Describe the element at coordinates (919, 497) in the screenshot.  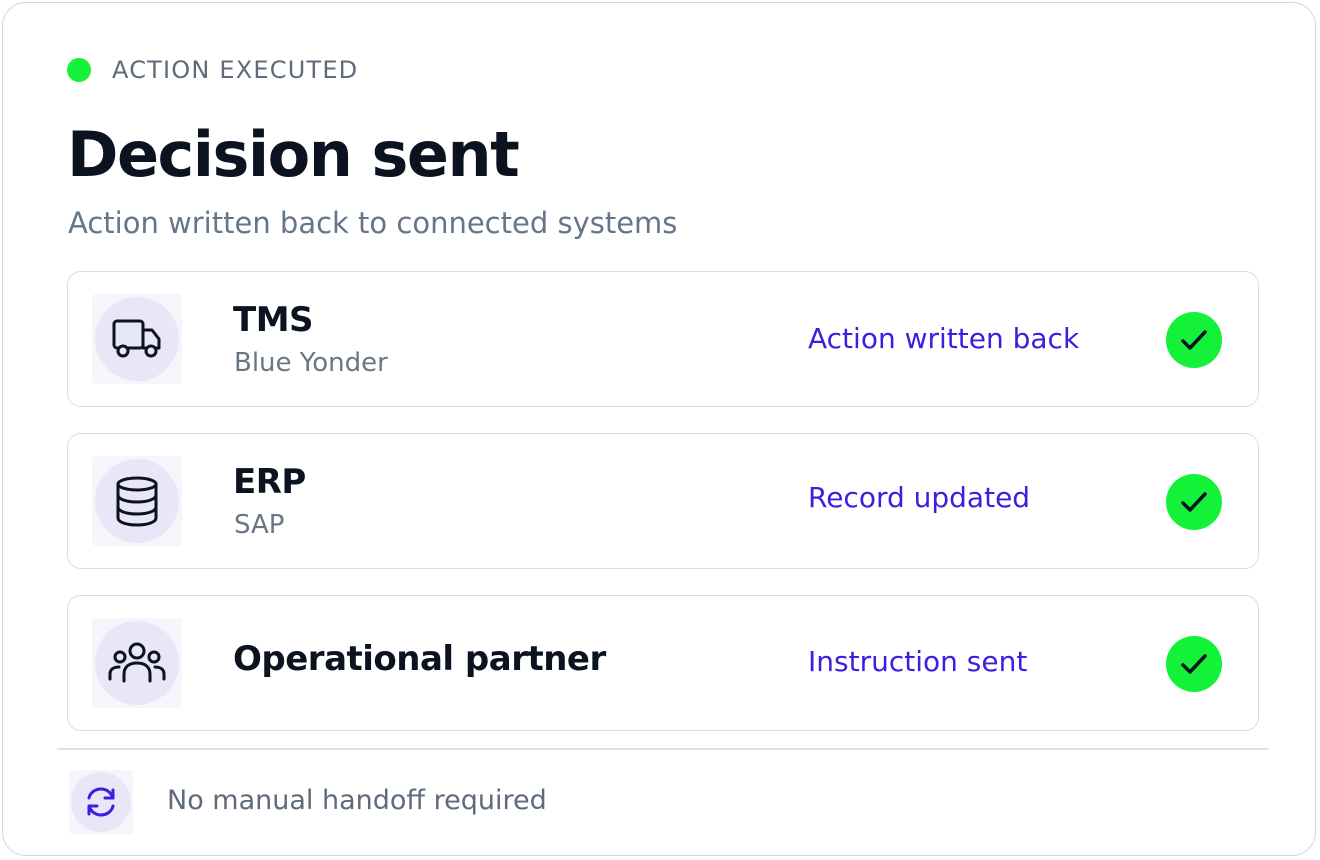
I see `system-status: Record updated` at that location.